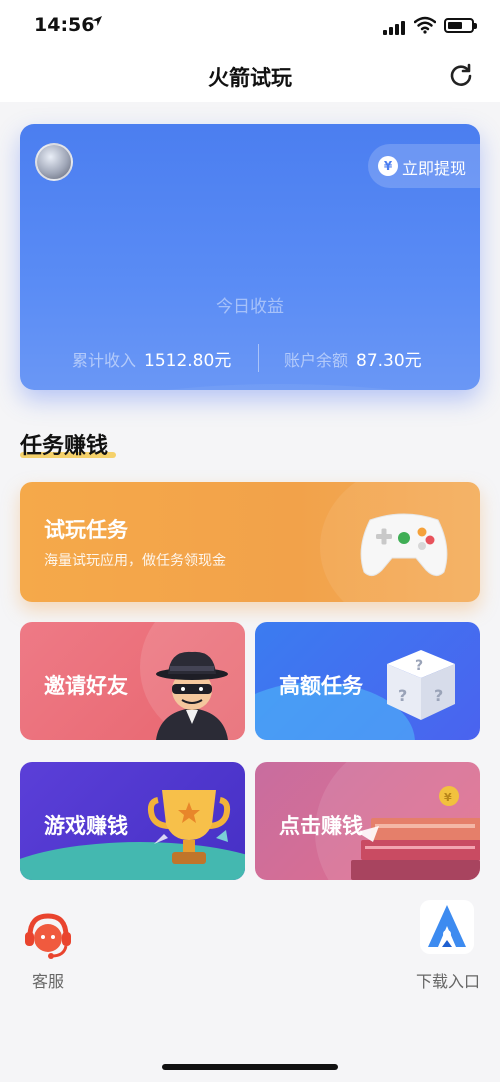  I want to click on rocket-a-logo, so click(447, 927).